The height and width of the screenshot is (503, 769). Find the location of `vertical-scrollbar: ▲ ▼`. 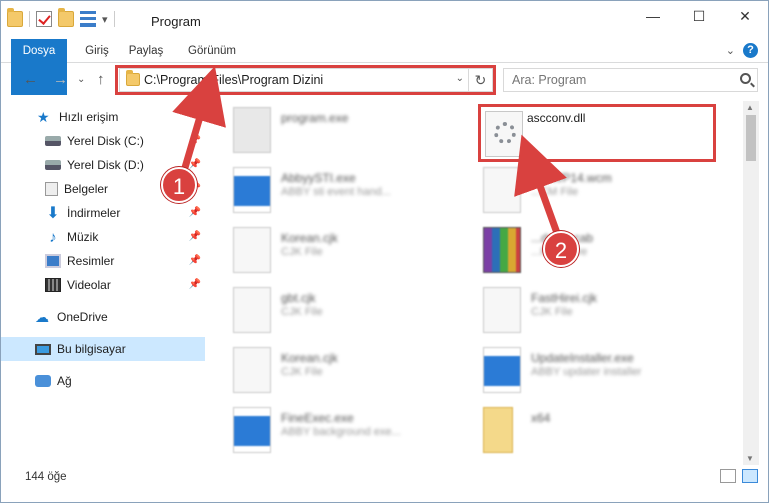

vertical-scrollbar: ▲ ▼ is located at coordinates (751, 283).